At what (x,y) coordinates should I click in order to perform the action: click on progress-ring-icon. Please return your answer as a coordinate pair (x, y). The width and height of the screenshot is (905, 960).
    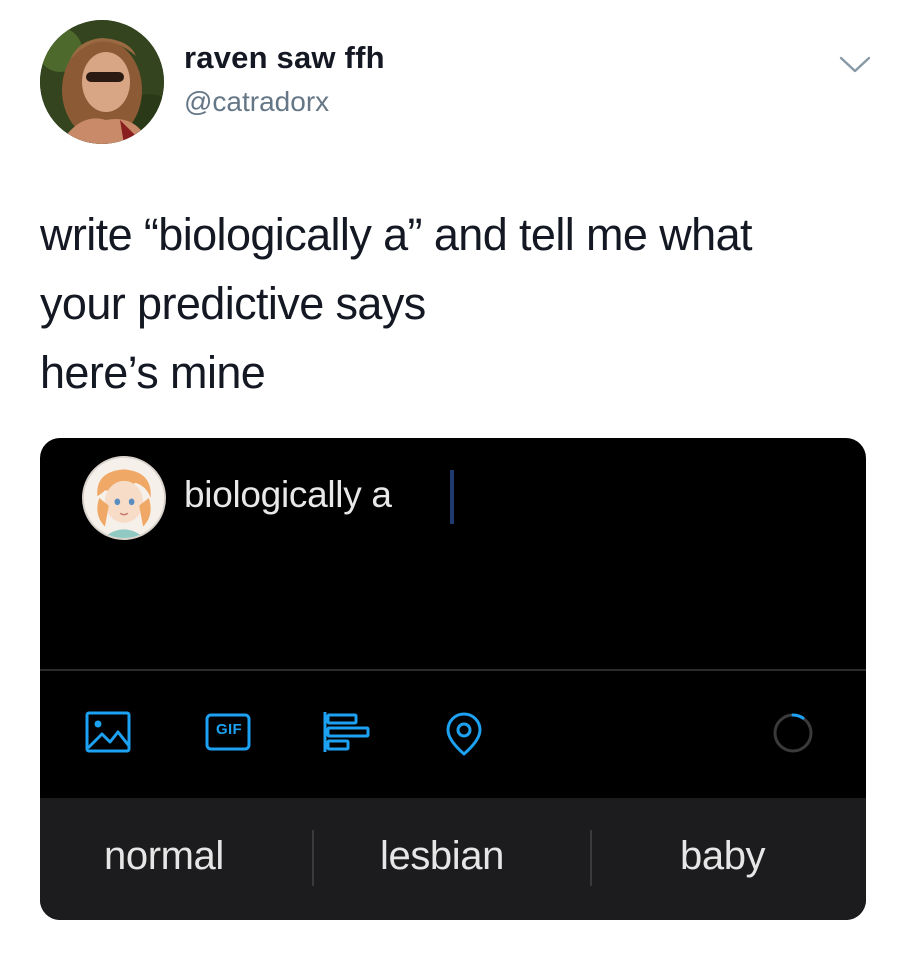
    Looking at the image, I should click on (793, 733).